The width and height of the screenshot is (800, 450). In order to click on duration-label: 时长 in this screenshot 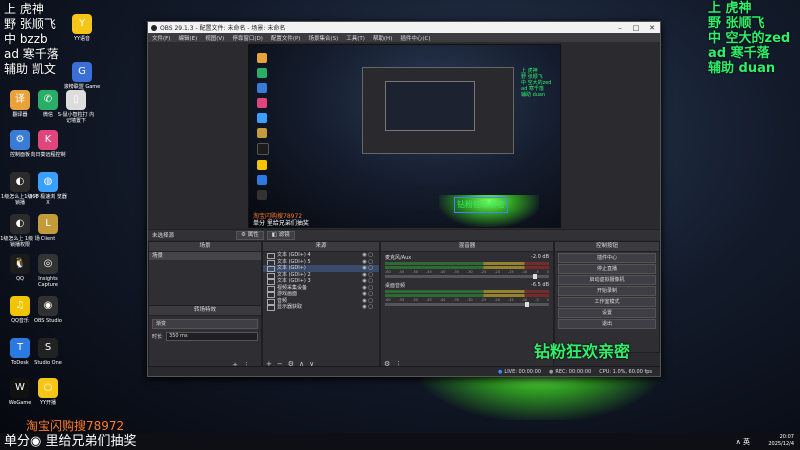, I will do `click(157, 337)`.